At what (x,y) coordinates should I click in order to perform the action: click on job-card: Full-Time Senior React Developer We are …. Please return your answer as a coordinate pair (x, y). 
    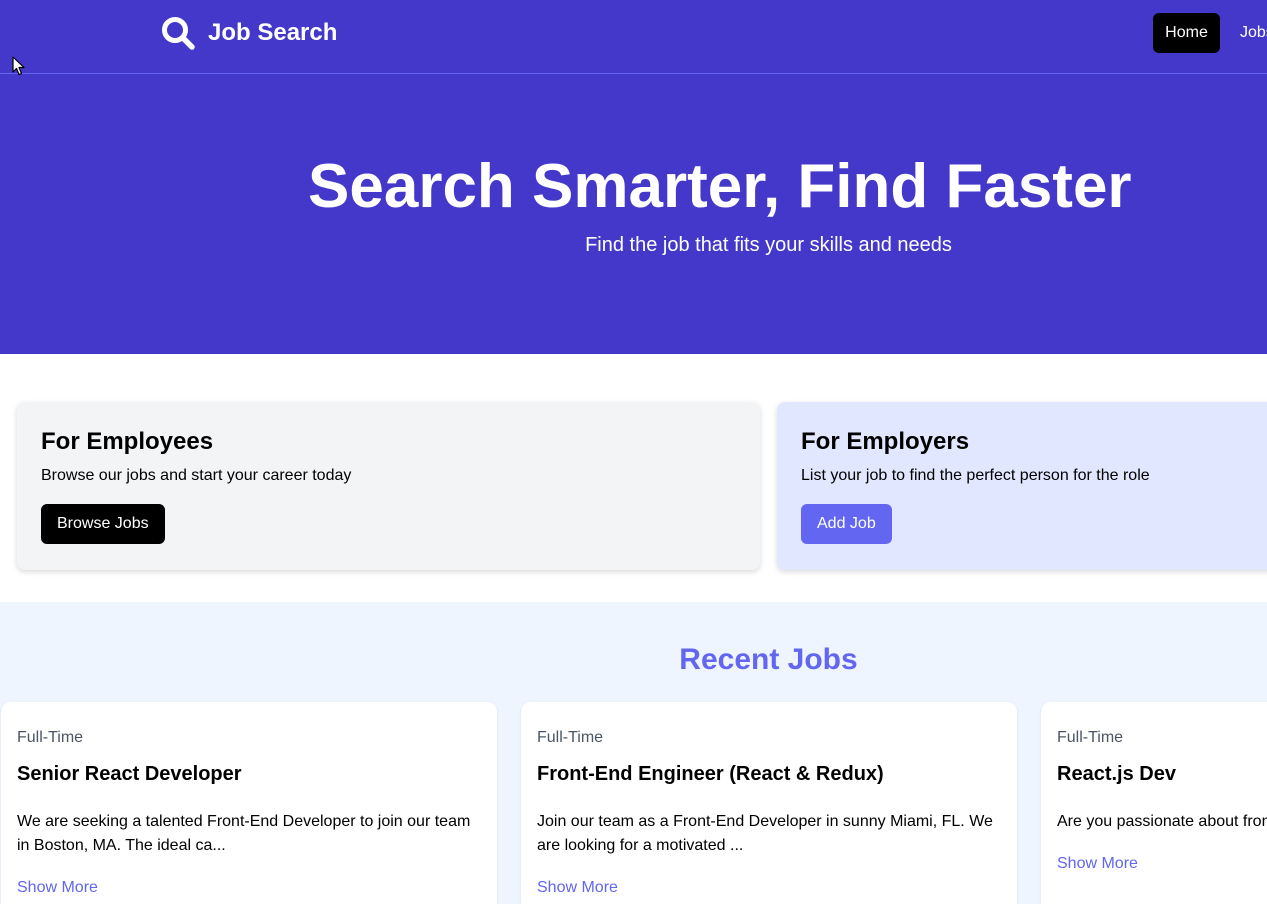
    Looking at the image, I should click on (249, 803).